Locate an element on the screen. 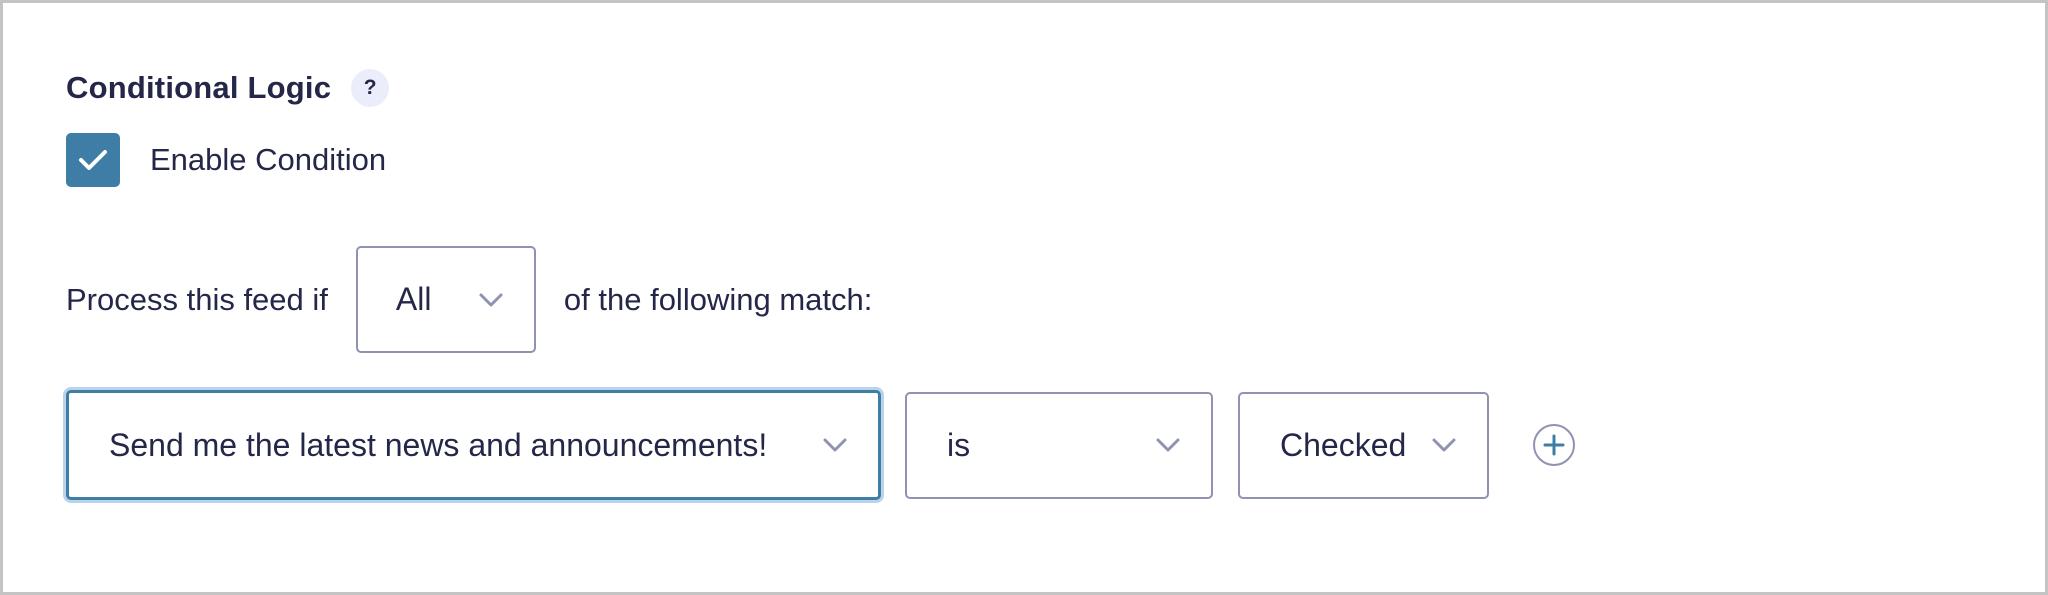 The width and height of the screenshot is (2048, 595). question-mark-icon: ? is located at coordinates (370, 87).